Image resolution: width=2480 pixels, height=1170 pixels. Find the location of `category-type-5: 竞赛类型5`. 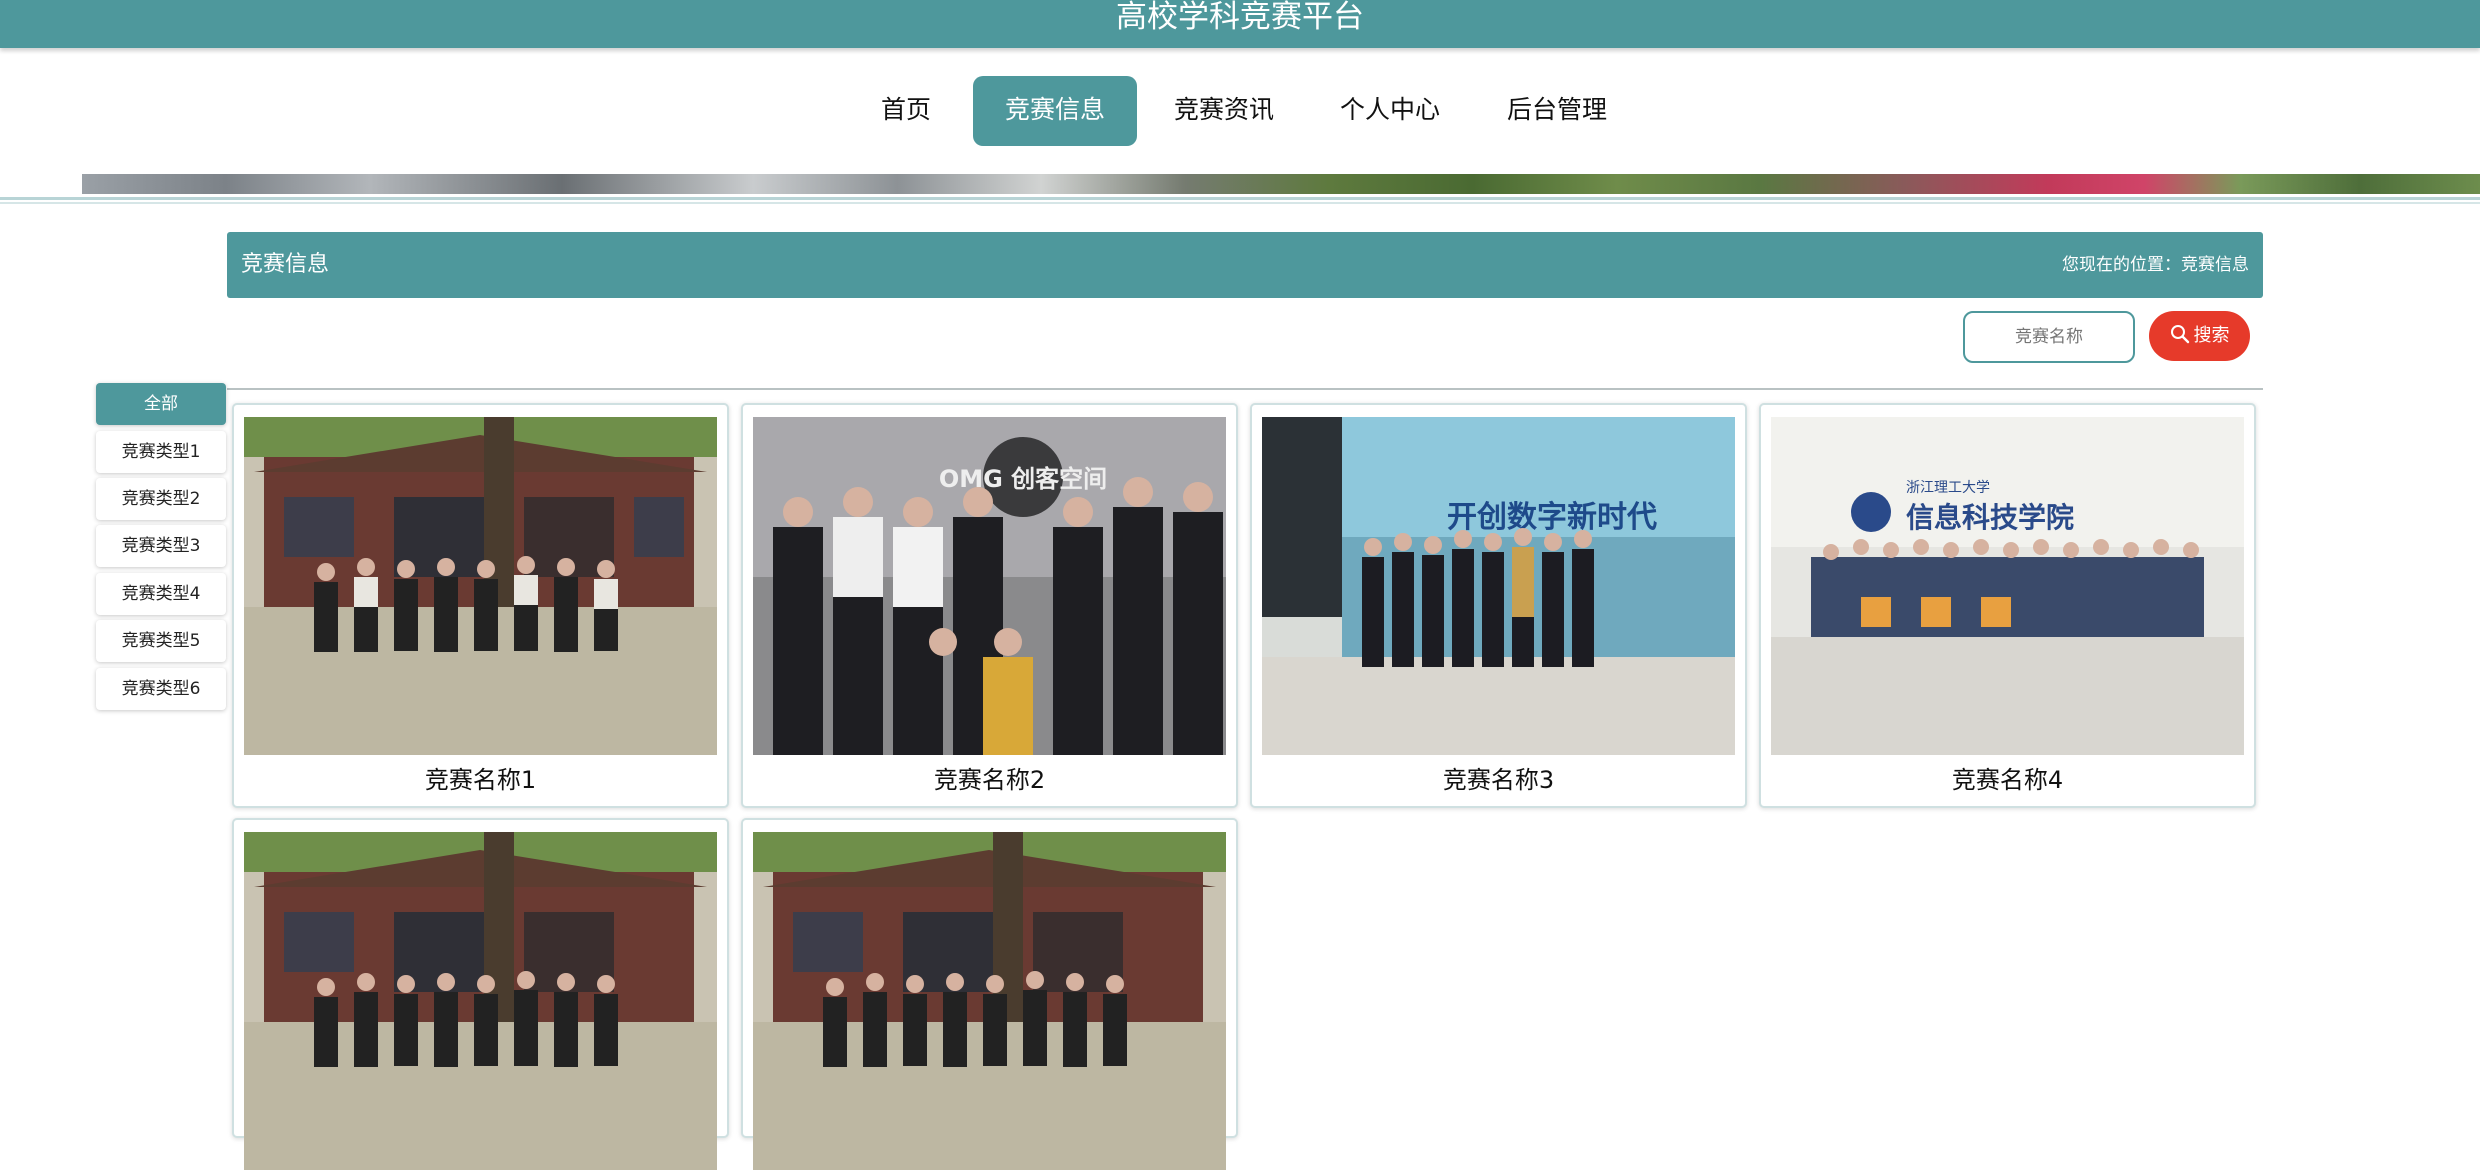

category-type-5: 竞赛类型5 is located at coordinates (161, 641).